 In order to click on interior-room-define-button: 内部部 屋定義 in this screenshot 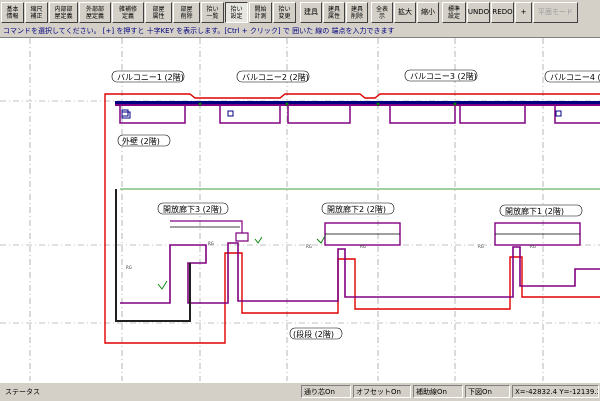, I will do `click(63, 12)`.